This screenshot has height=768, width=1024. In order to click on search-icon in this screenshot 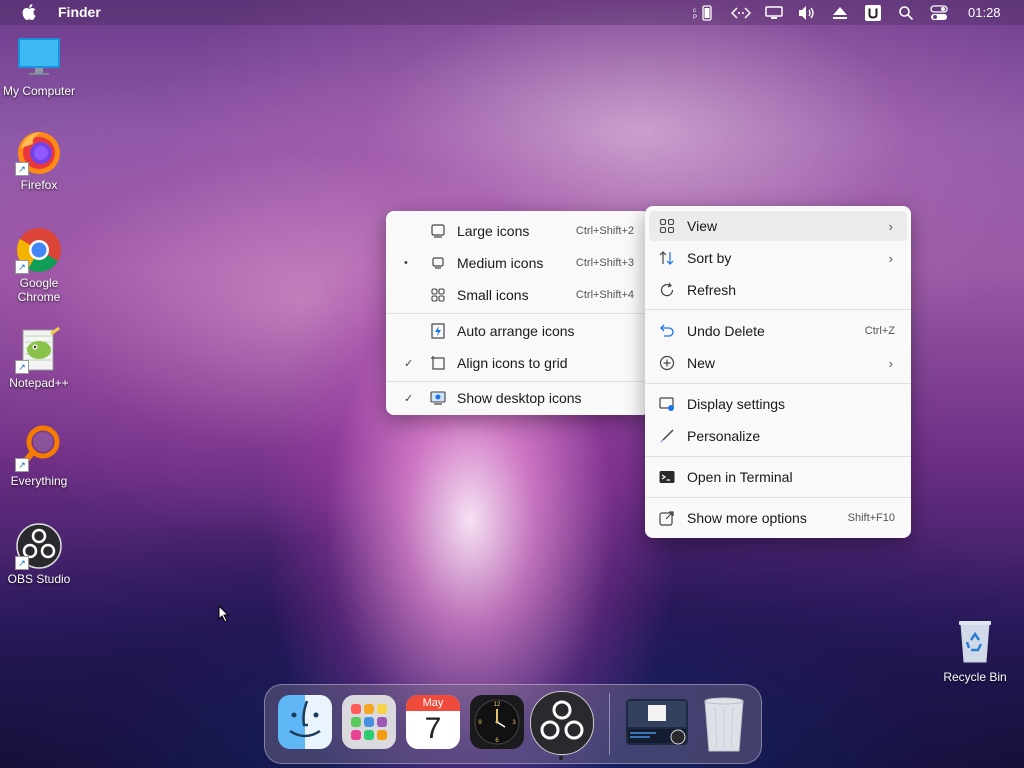, I will do `click(906, 12)`.